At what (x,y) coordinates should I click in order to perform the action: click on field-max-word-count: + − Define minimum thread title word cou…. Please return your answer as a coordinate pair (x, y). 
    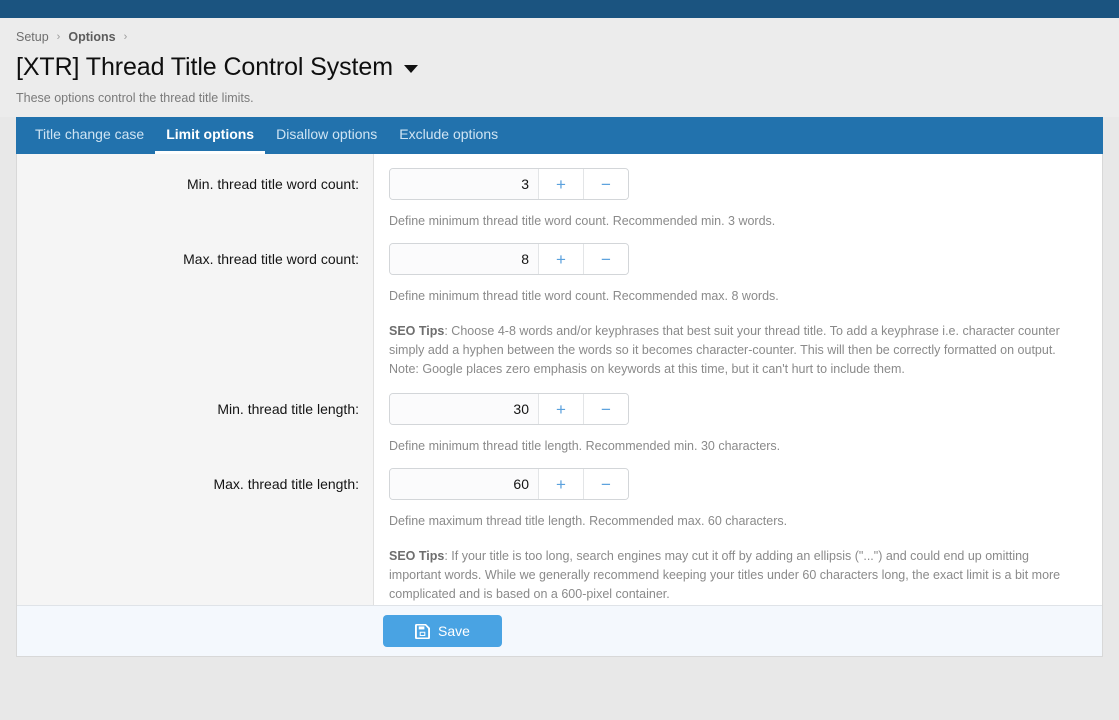
    Looking at the image, I should click on (738, 304).